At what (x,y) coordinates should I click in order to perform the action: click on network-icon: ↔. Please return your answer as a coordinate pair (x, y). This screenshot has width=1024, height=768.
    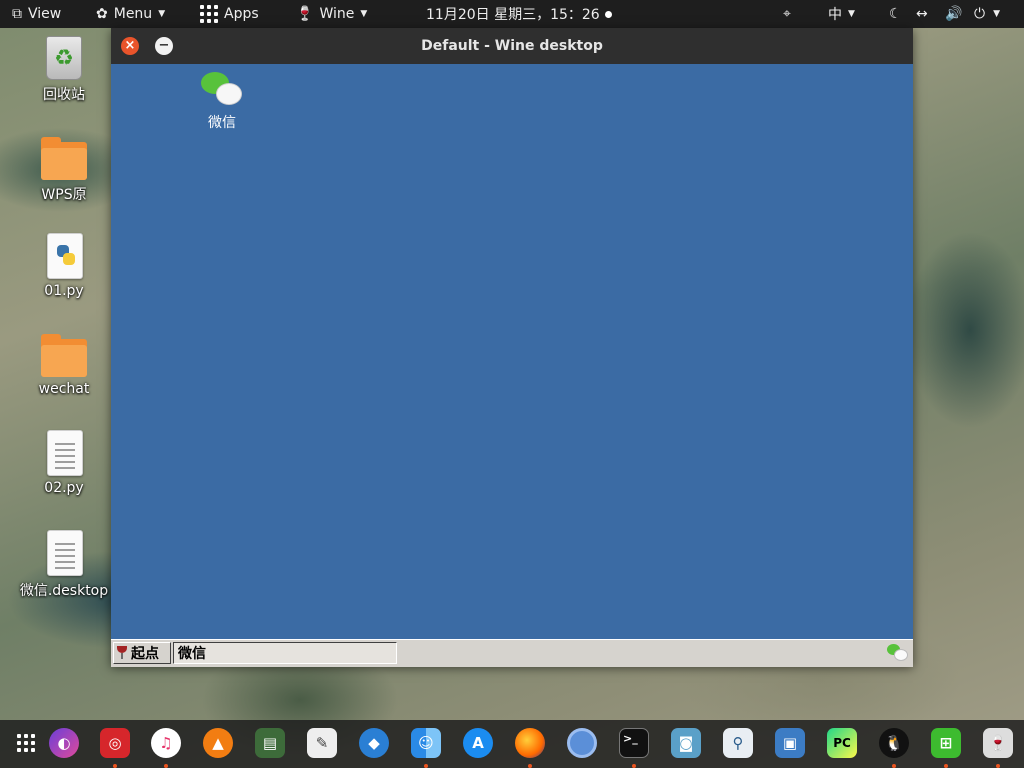
    Looking at the image, I should click on (922, 14).